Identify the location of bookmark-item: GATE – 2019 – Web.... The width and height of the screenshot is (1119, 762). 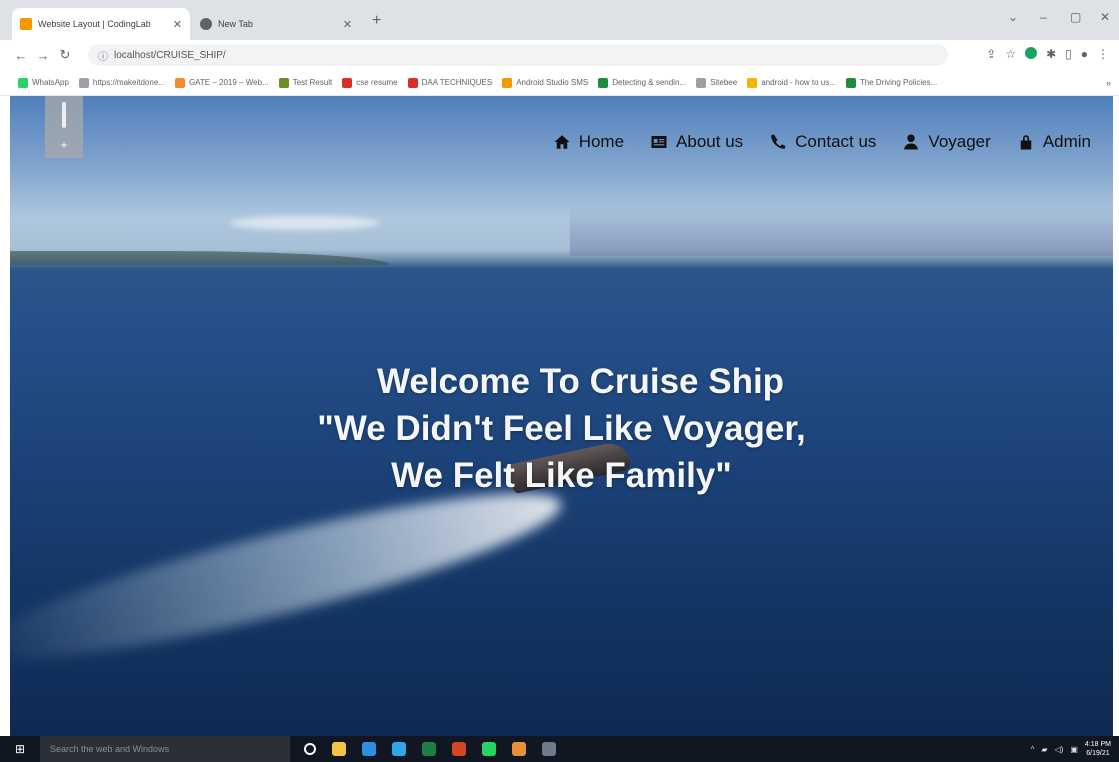
(221, 82).